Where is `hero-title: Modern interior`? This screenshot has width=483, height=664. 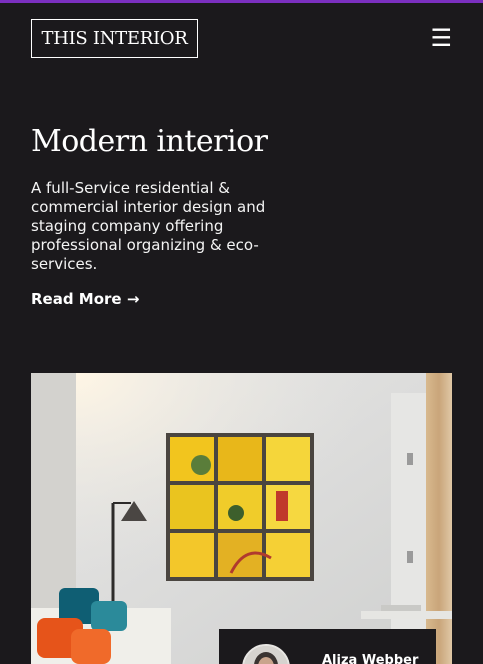 hero-title: Modern interior is located at coordinates (149, 141).